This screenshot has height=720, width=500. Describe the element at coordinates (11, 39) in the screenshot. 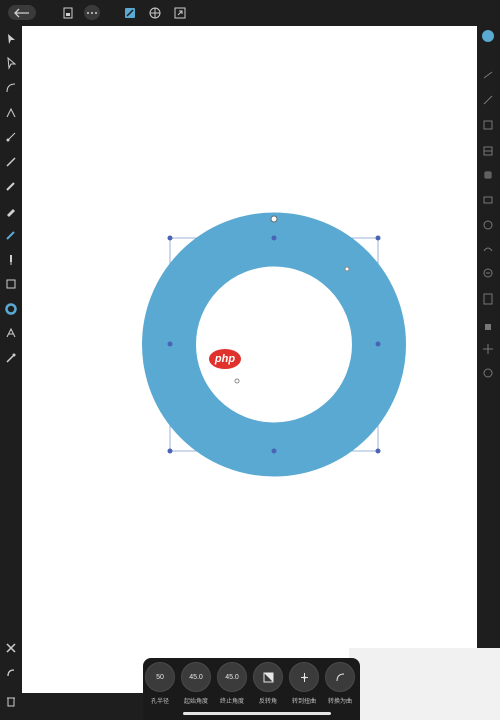

I see `move-tool-icon` at that location.